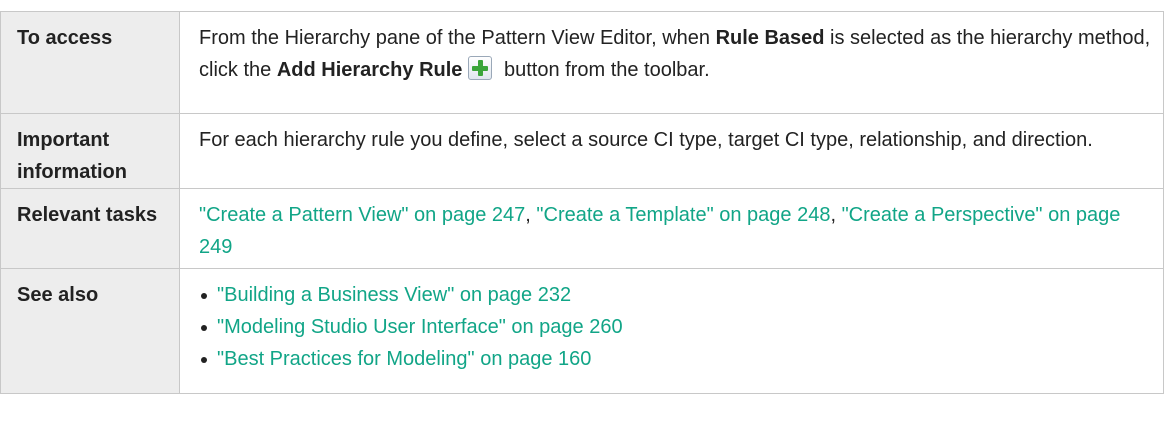  Describe the element at coordinates (480, 68) in the screenshot. I see `add-plus-icon` at that location.